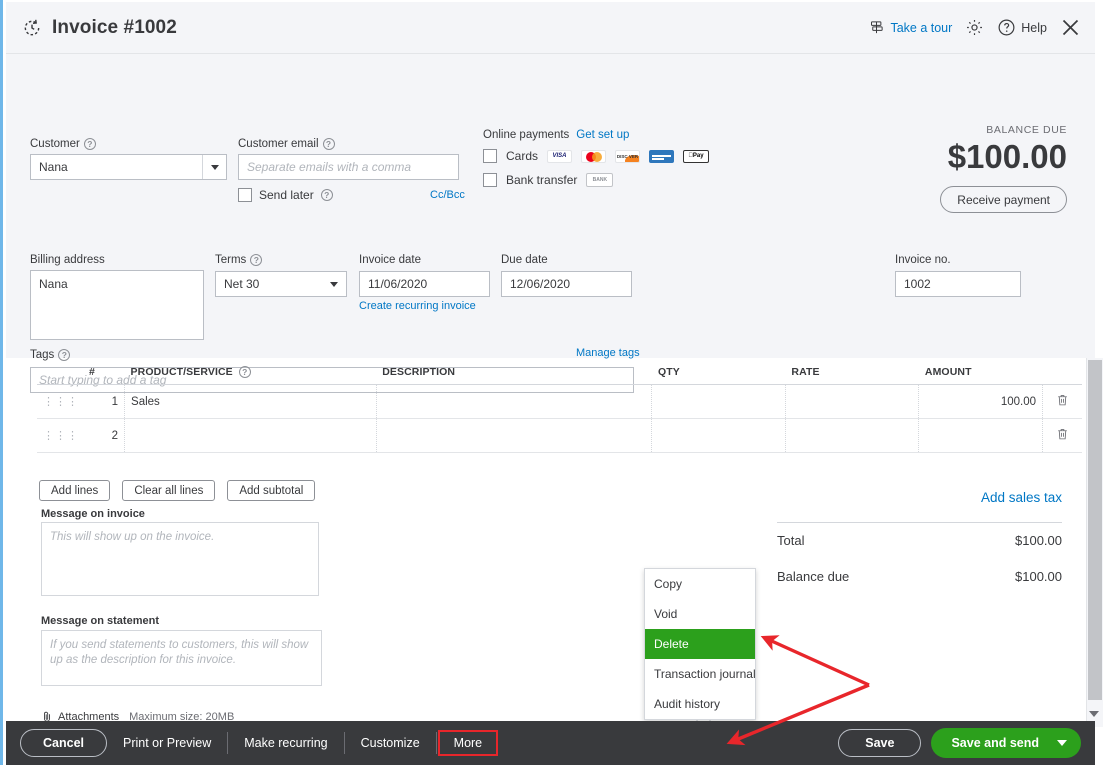 The height and width of the screenshot is (765, 1106). I want to click on customer-label-group: Customer ?, so click(63, 144).